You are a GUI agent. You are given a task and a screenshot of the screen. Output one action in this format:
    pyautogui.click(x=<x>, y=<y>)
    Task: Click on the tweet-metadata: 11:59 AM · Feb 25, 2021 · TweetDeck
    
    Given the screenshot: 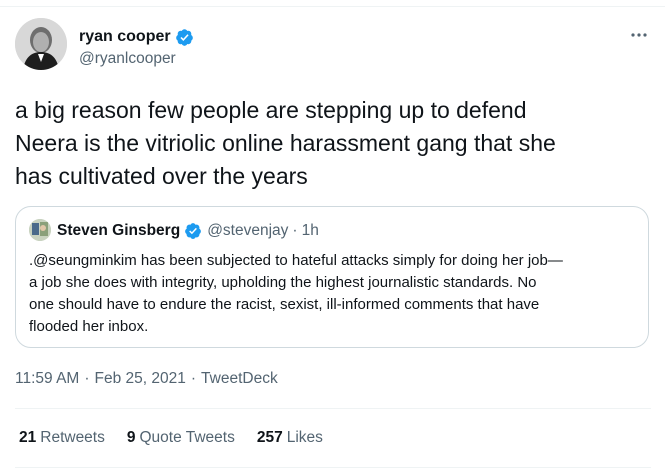 What is the action you would take?
    pyautogui.click(x=146, y=379)
    